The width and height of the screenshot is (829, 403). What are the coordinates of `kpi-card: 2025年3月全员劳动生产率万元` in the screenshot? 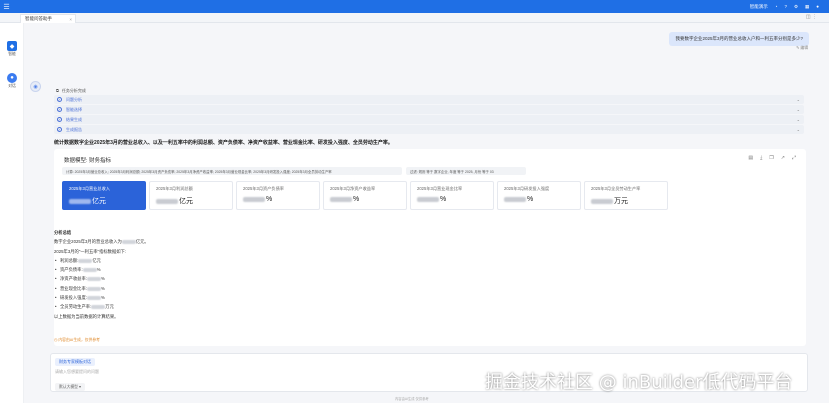 It's located at (626, 195).